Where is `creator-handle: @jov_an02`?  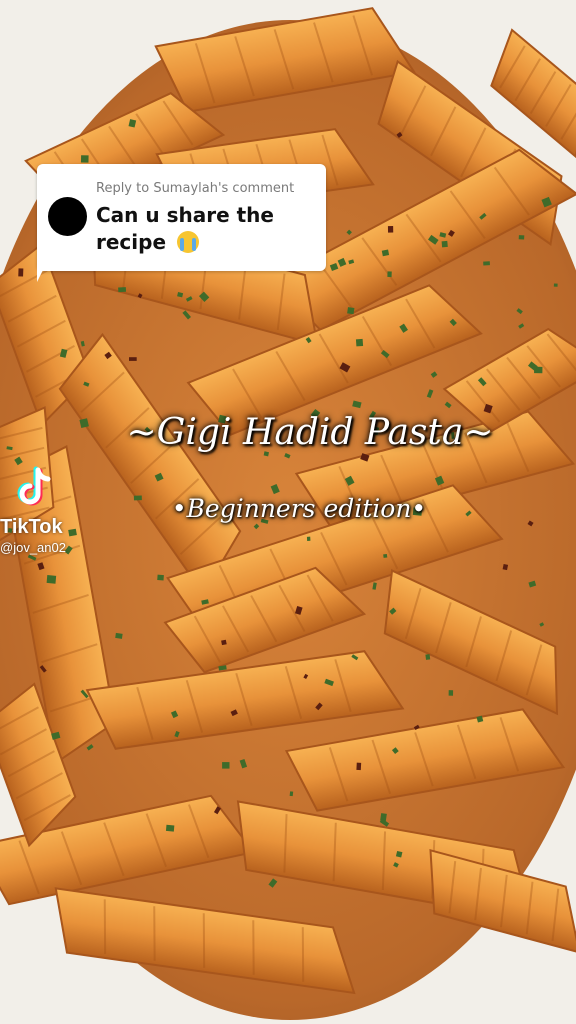
creator-handle: @jov_an02 is located at coordinates (33, 547).